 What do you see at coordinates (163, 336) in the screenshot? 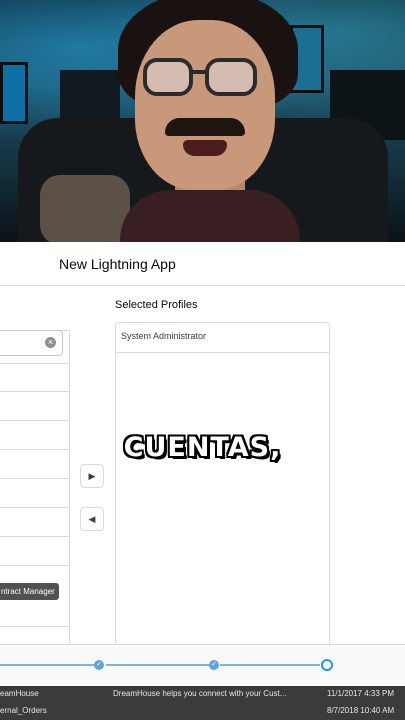
I see `selected-profile-item: System Administrator` at bounding box center [163, 336].